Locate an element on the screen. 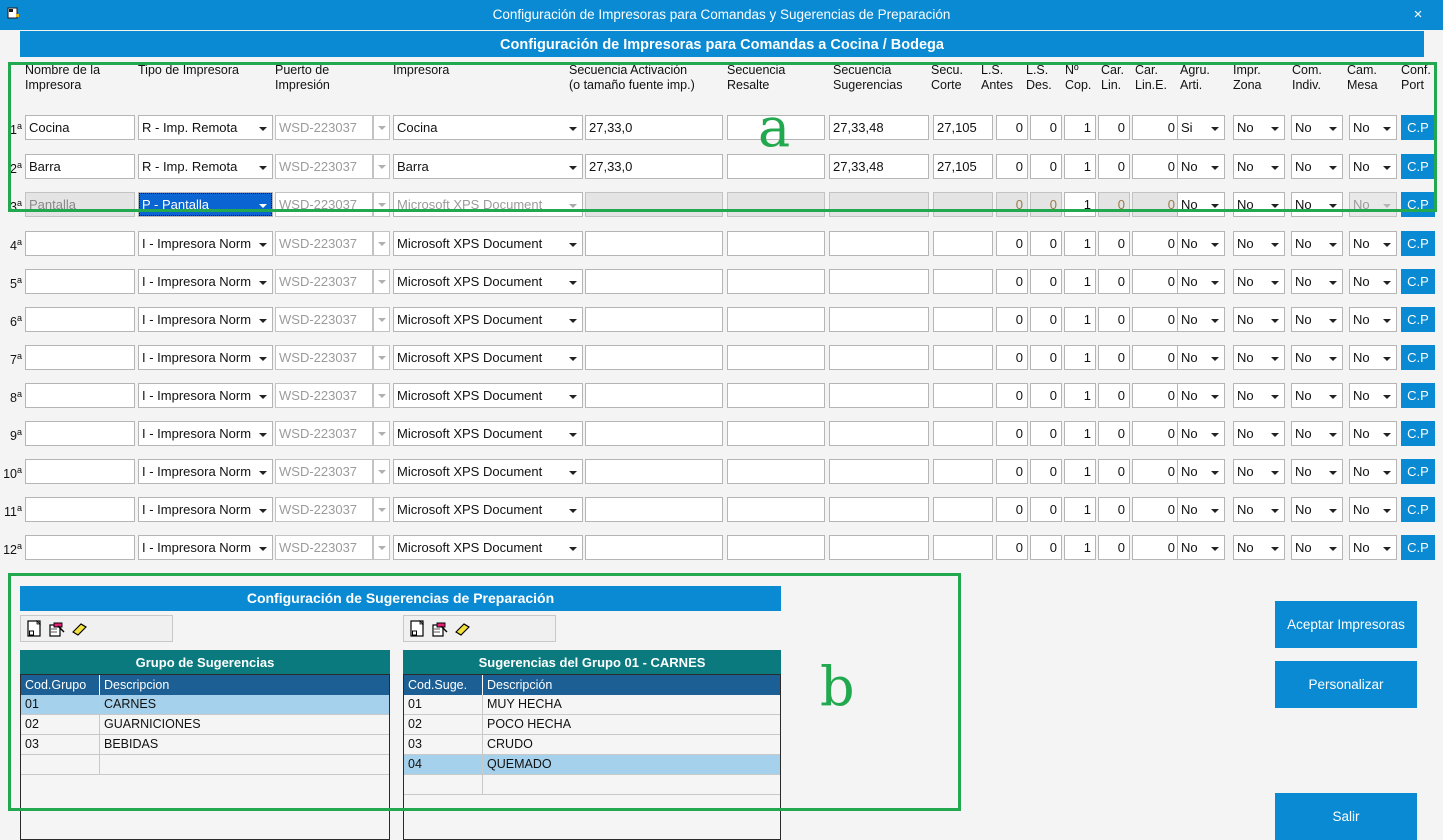 The width and height of the screenshot is (1443, 840). accept-printers-button: Aceptar Impresoras is located at coordinates (1346, 624).